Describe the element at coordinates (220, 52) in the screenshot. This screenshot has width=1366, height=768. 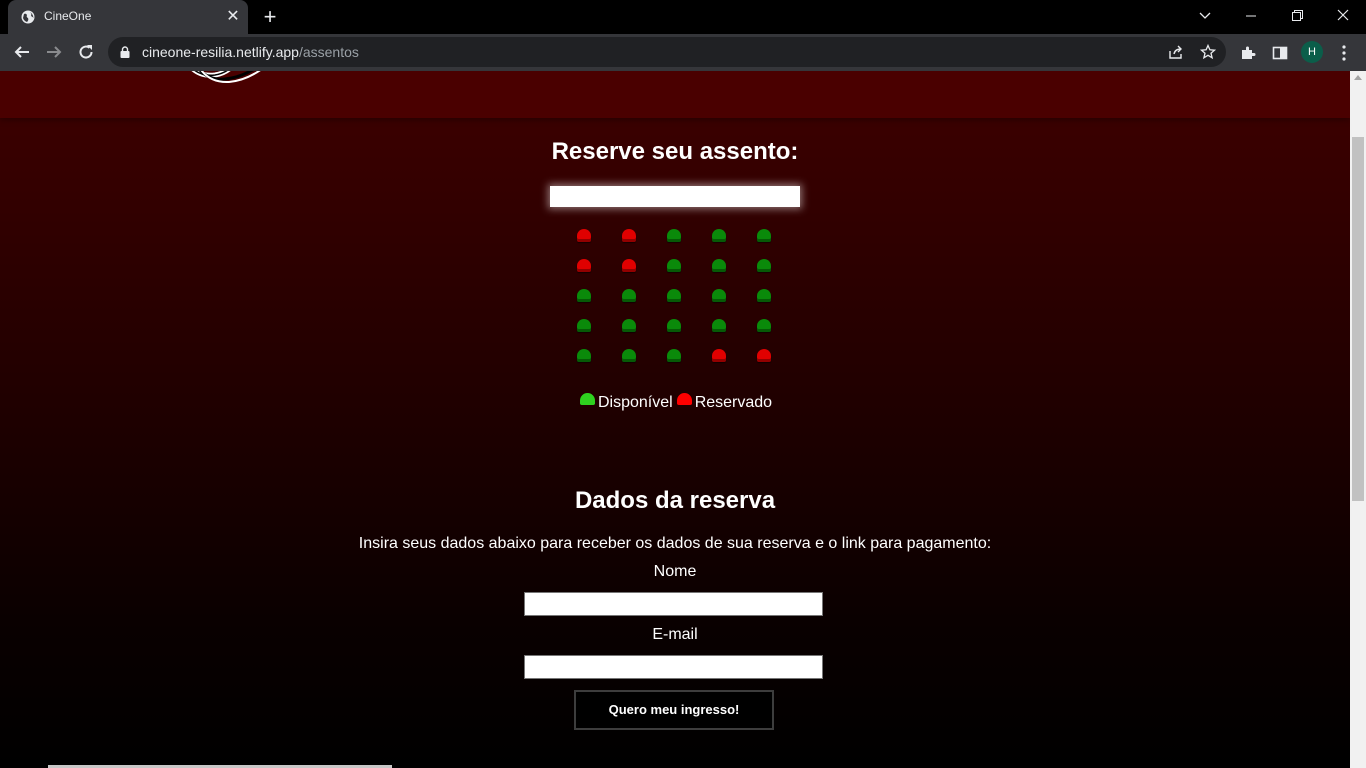
I see `url-host: cineone-resilia.netlify.app` at that location.